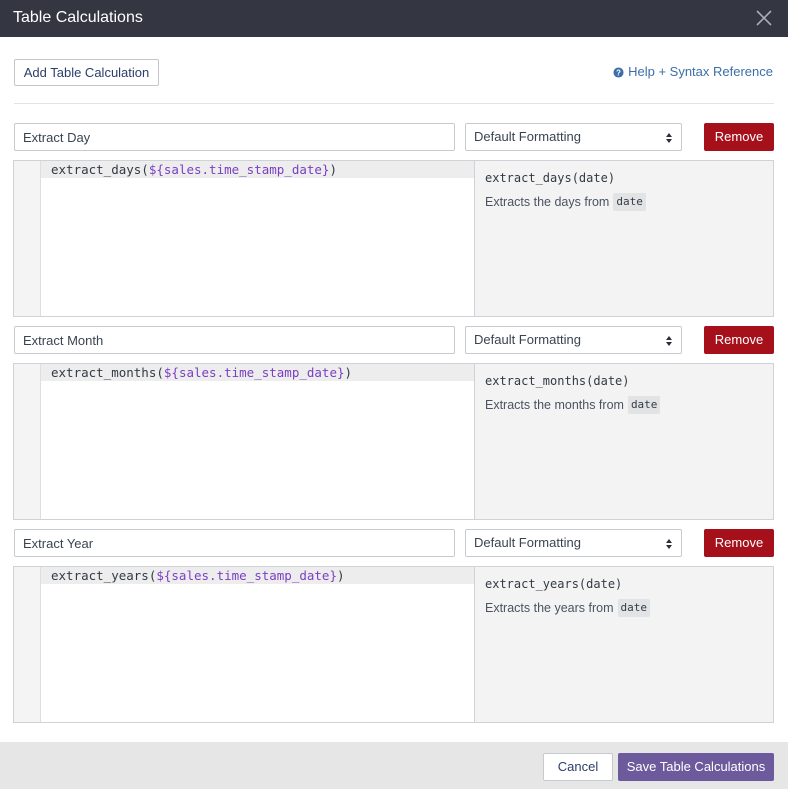 The image size is (788, 789). Describe the element at coordinates (578, 767) in the screenshot. I see `cancel-button: Cancel` at that location.